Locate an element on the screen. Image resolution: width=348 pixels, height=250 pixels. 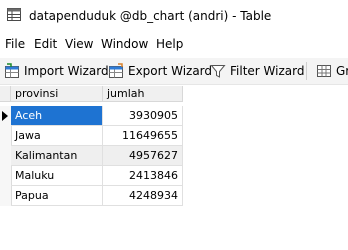
export-wizard-button: Export Wizard is located at coordinates (160, 71).